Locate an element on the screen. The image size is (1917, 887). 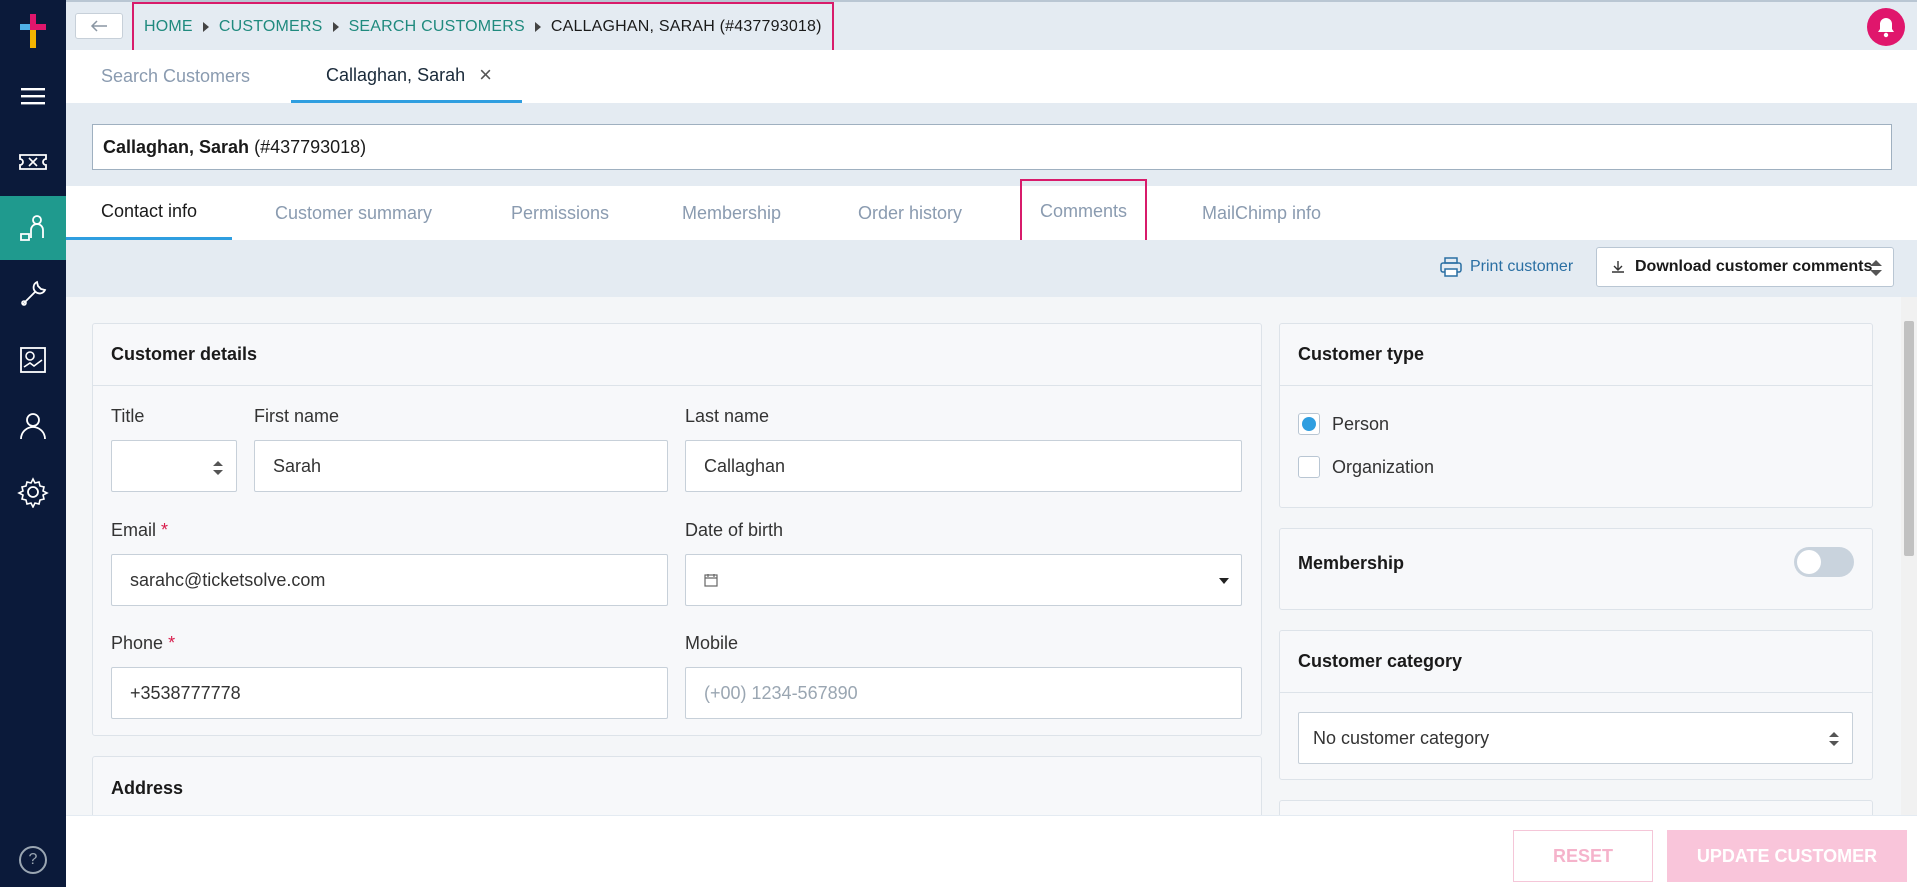
customer-category-card: Customer category No customer category is located at coordinates (1576, 705).